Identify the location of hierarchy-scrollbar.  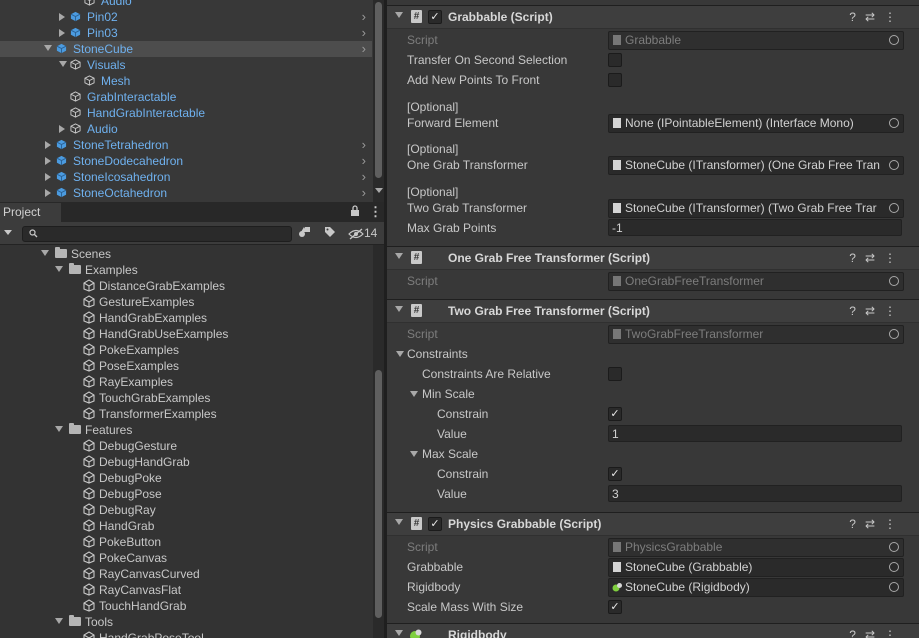
(378, 101).